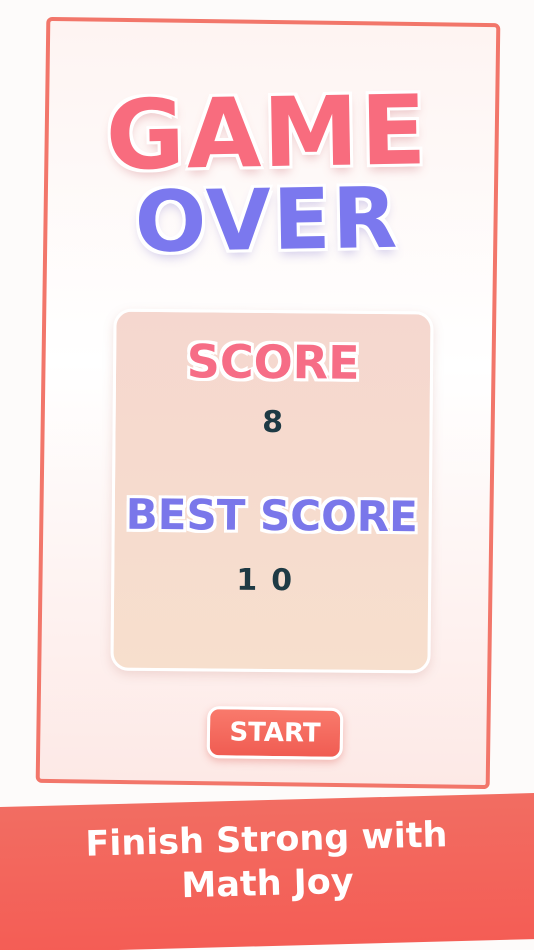 The height and width of the screenshot is (950, 534). I want to click on promo-banner-text: Finish Strong with Math Joy, so click(267, 862).